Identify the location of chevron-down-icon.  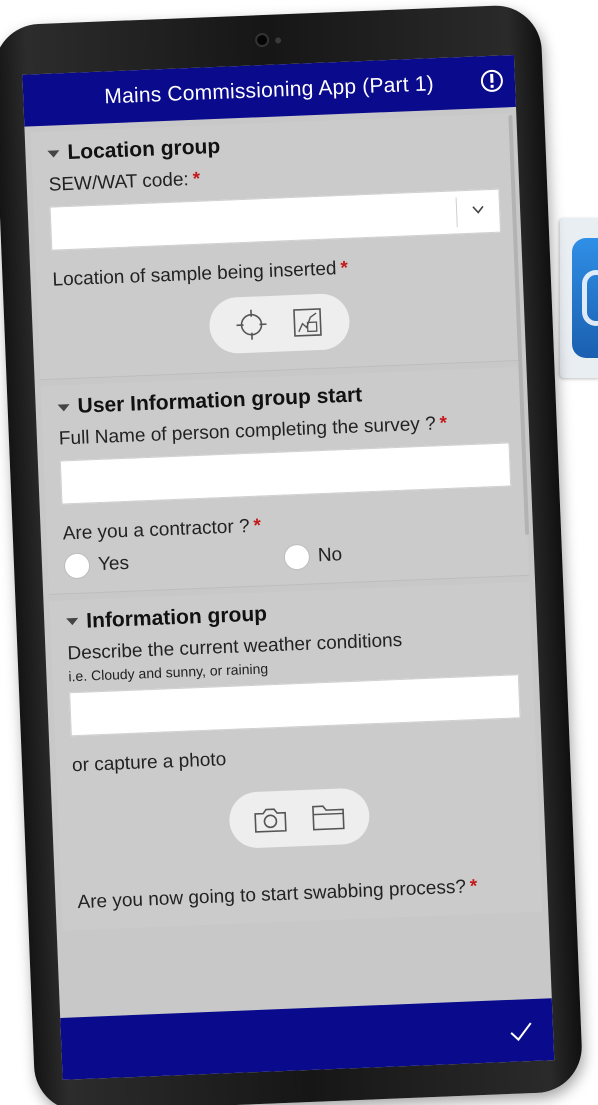
(478, 209).